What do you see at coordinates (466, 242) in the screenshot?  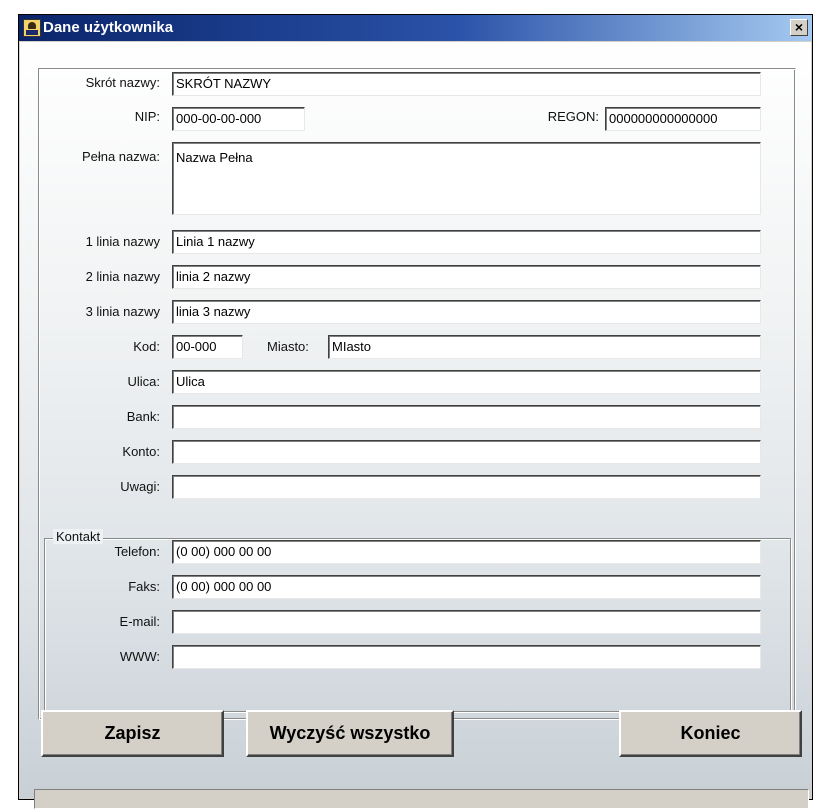 I see `linia-1-input: Linia 1 nazwy` at bounding box center [466, 242].